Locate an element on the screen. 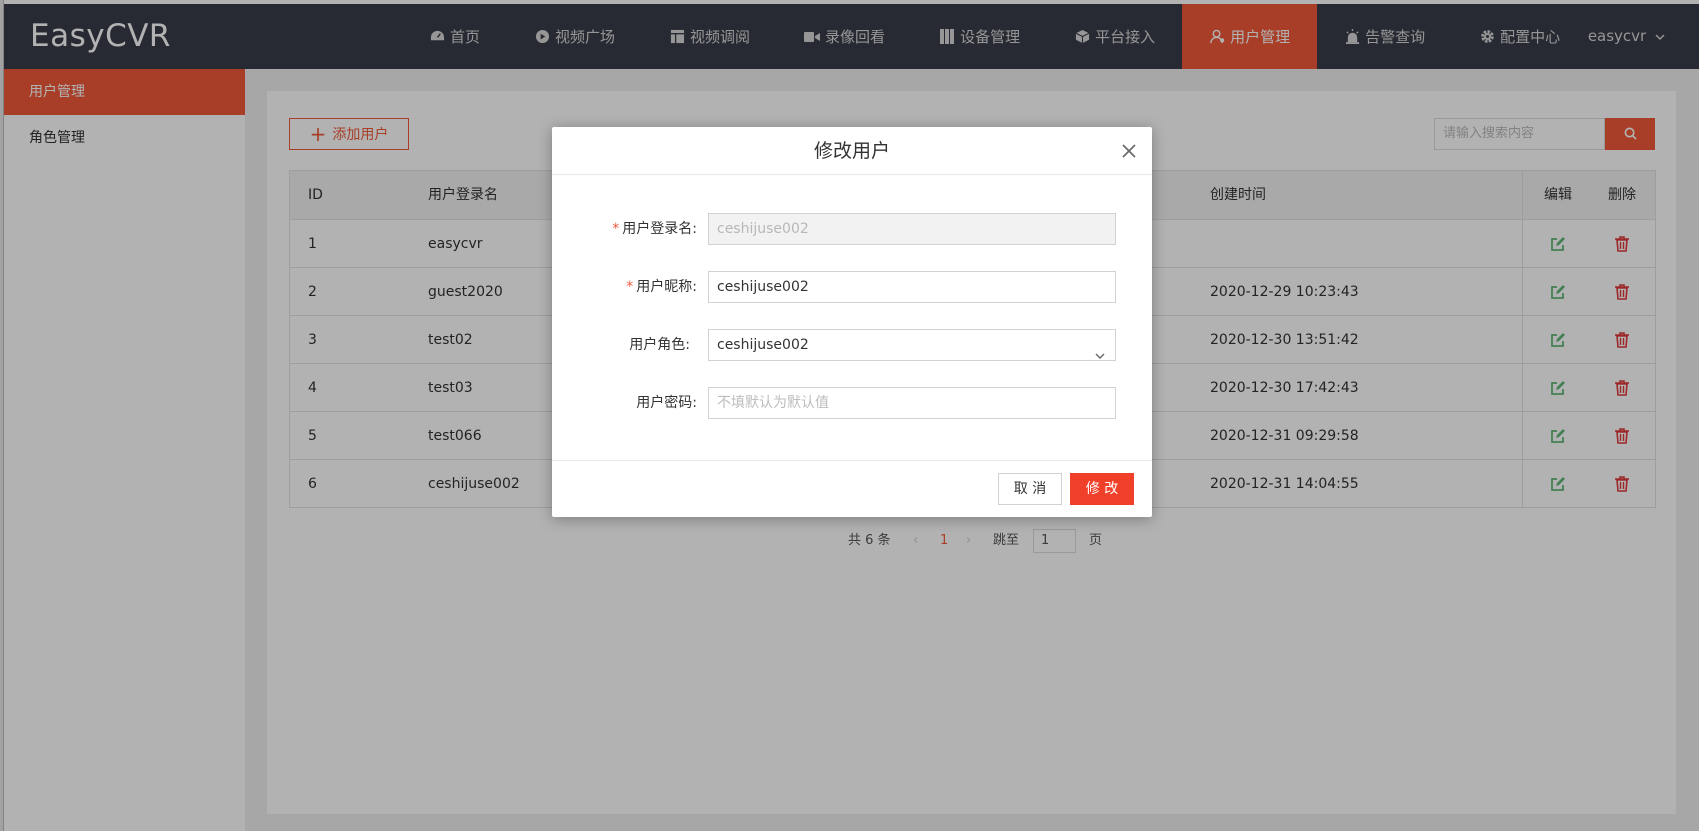  password-label: 用户密码: is located at coordinates (666, 403).